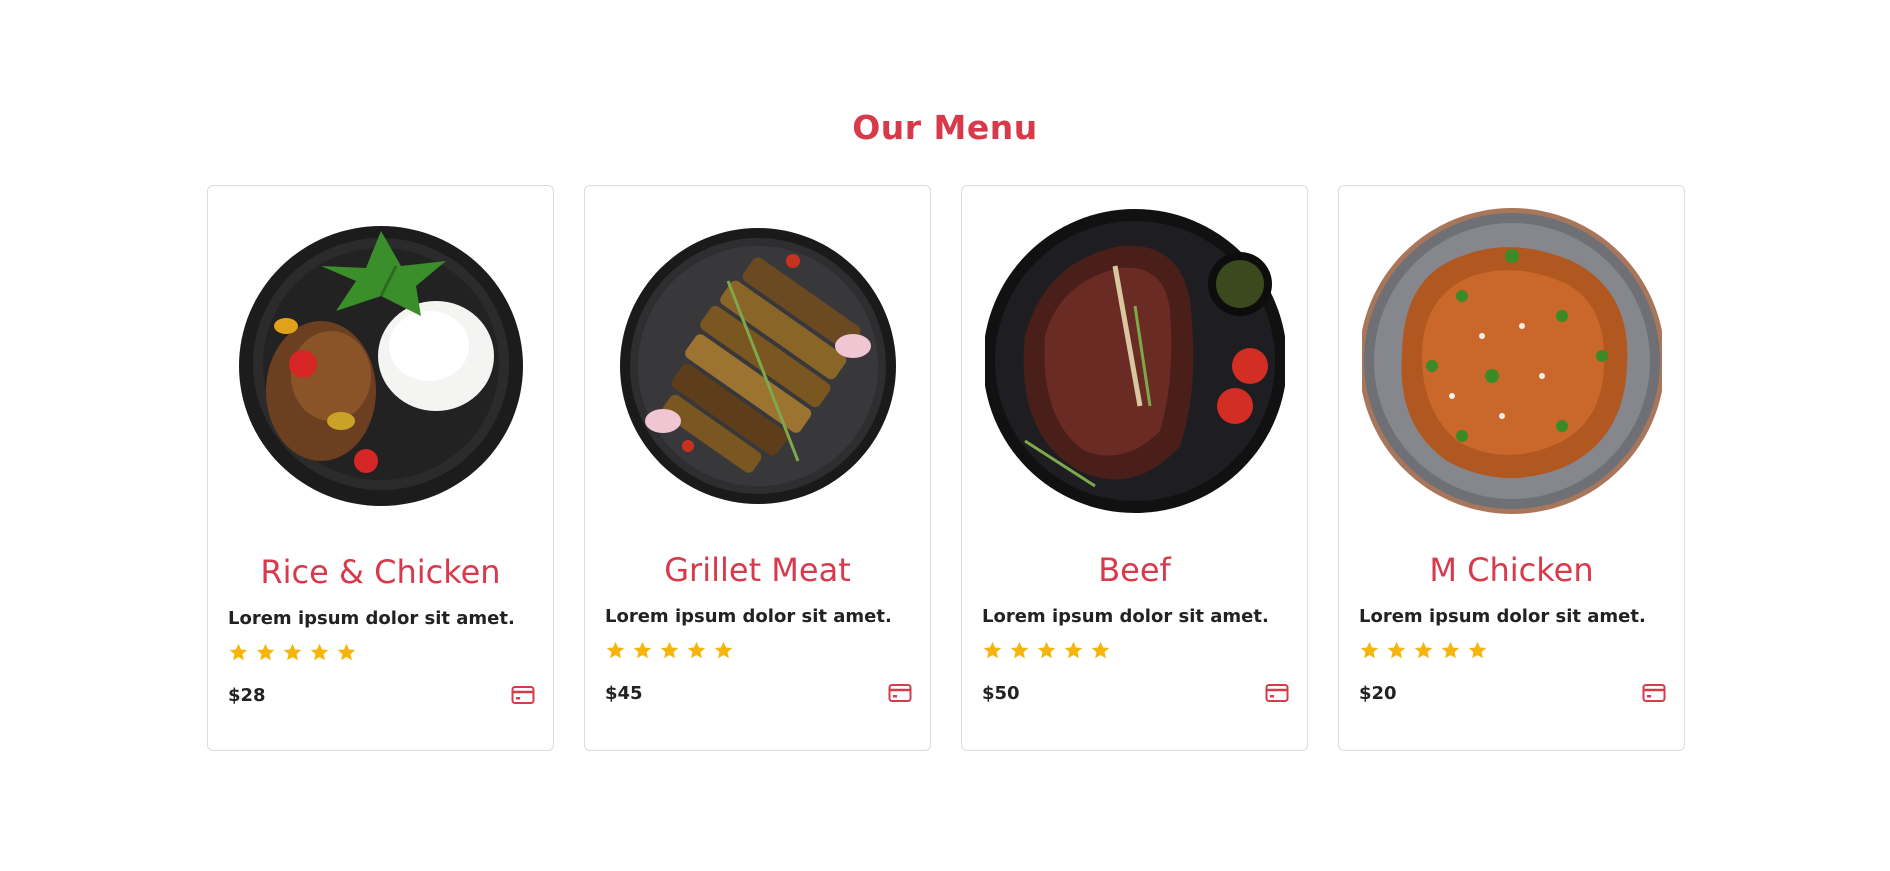 The width and height of the screenshot is (1890, 871). I want to click on menu-item-price: $45, so click(624, 693).